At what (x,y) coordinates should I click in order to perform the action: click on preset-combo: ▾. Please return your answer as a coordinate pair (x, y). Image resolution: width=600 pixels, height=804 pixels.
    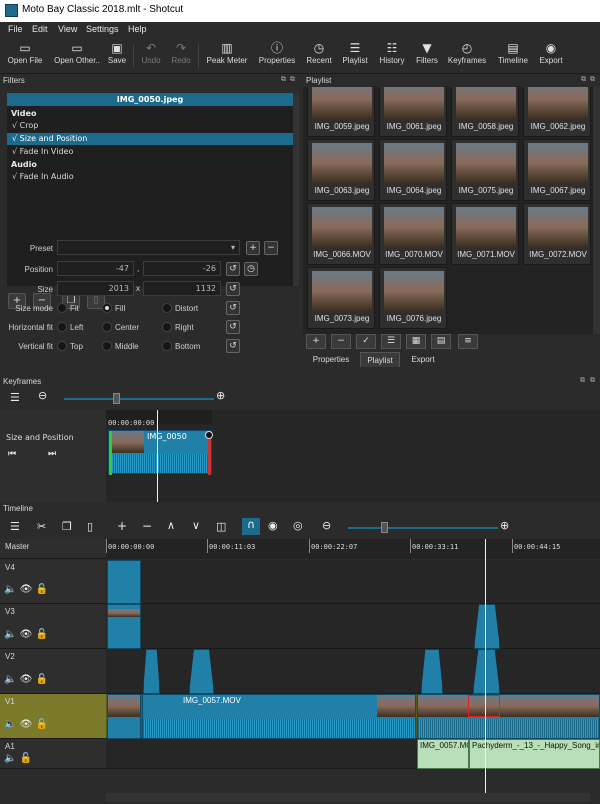
    Looking at the image, I should click on (148, 247).